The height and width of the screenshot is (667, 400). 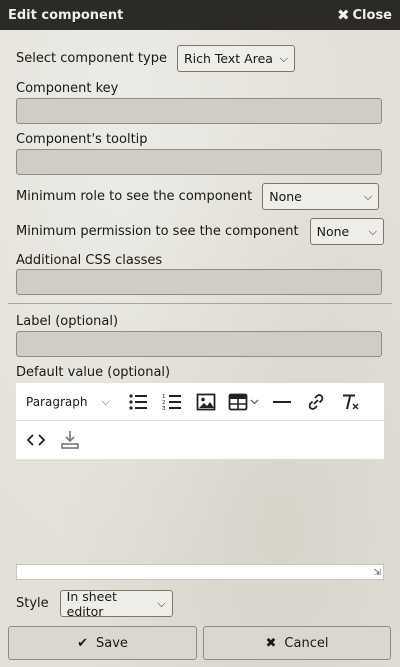 What do you see at coordinates (67, 88) in the screenshot?
I see `component-key-label: Component key` at bounding box center [67, 88].